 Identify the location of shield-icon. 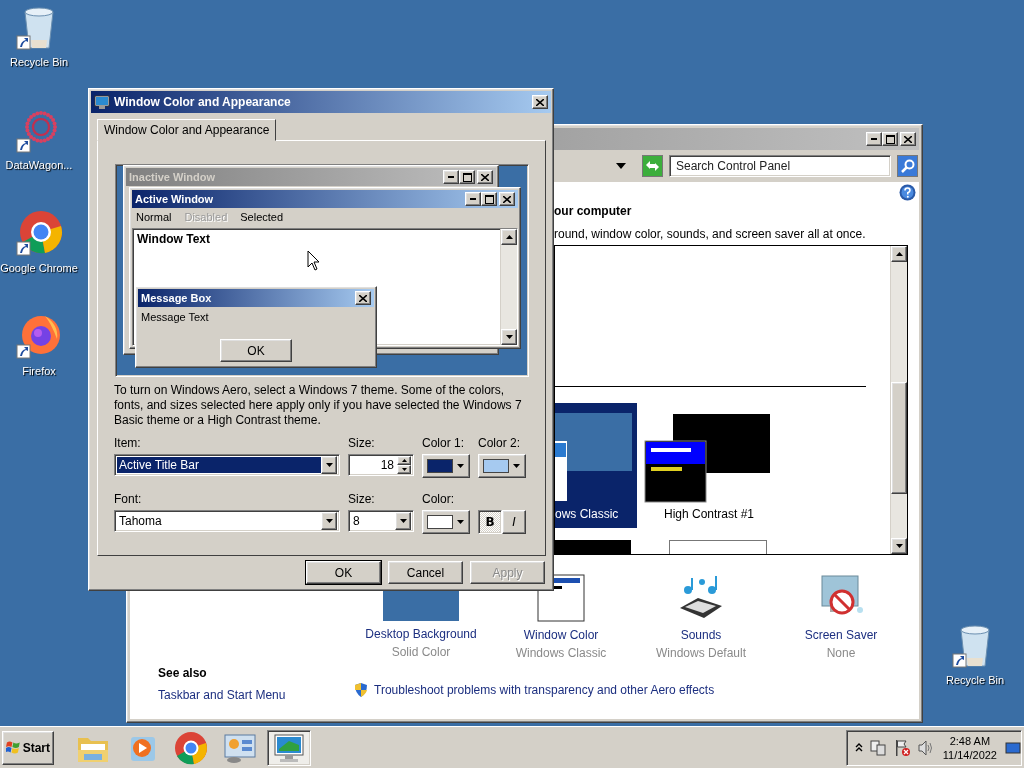
(361, 690).